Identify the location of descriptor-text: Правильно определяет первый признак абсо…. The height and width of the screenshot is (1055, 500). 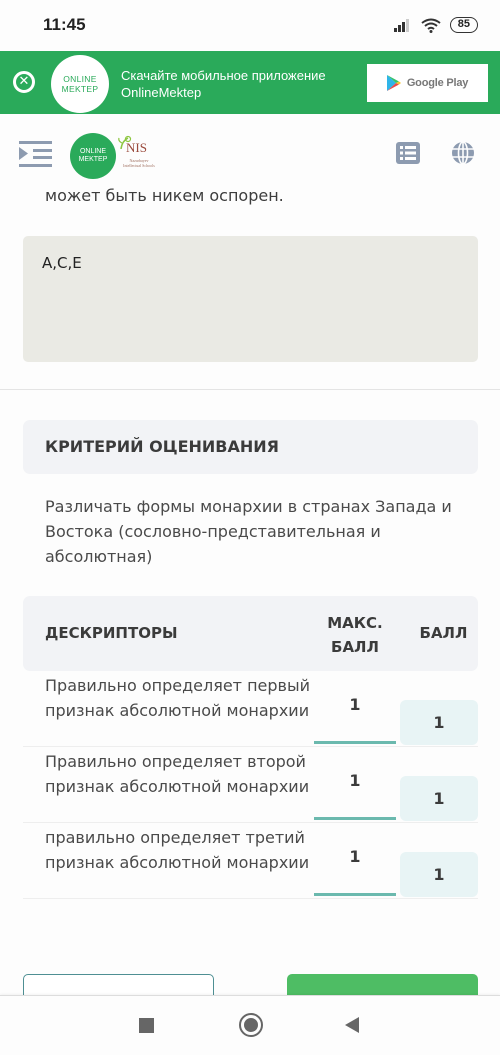
(177, 698).